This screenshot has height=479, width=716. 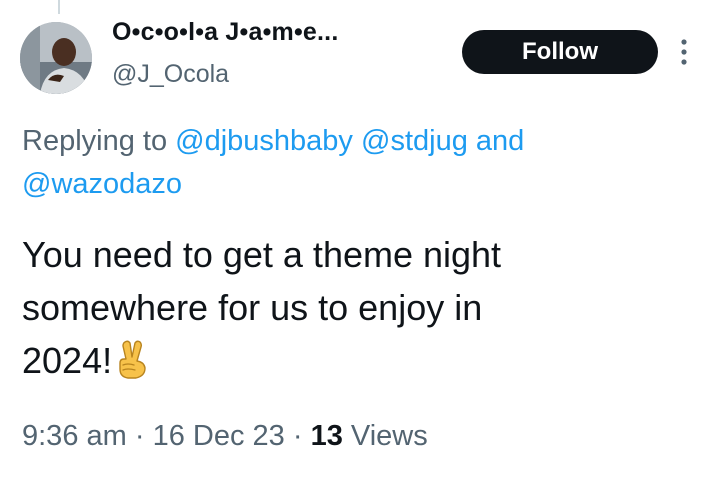 I want to click on mention-link-djbushbaby: @djbushbaby, so click(x=264, y=141).